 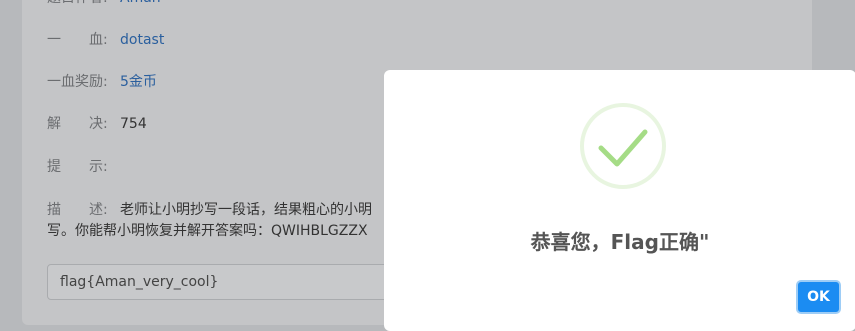 I want to click on author-value: Aman, so click(x=140, y=4).